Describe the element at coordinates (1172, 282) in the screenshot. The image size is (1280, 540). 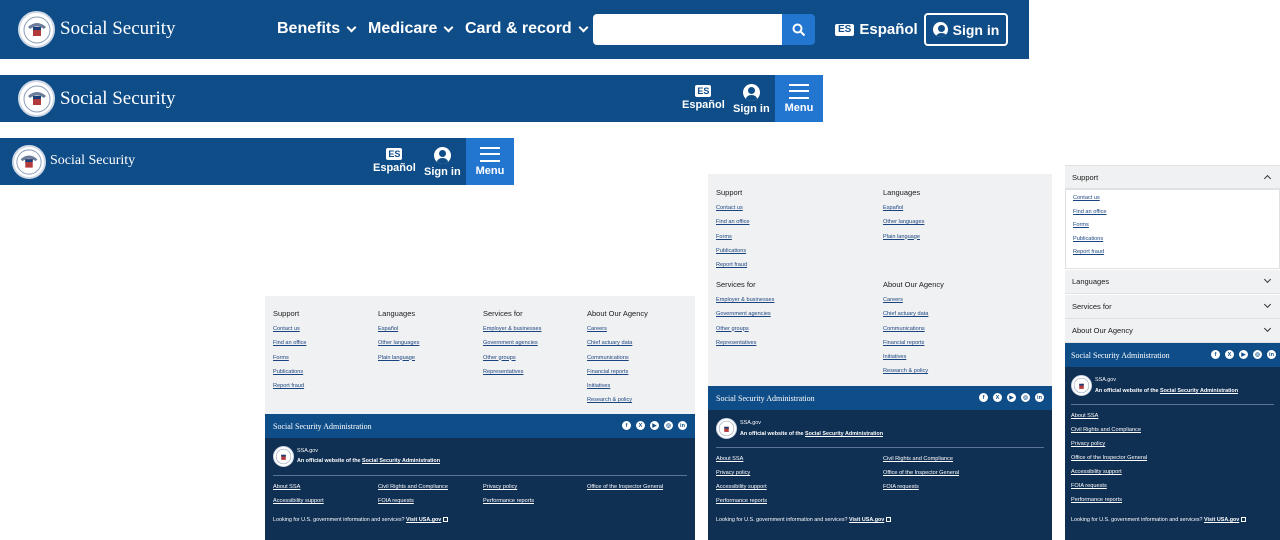
I see `accordion-languages: Languages` at that location.